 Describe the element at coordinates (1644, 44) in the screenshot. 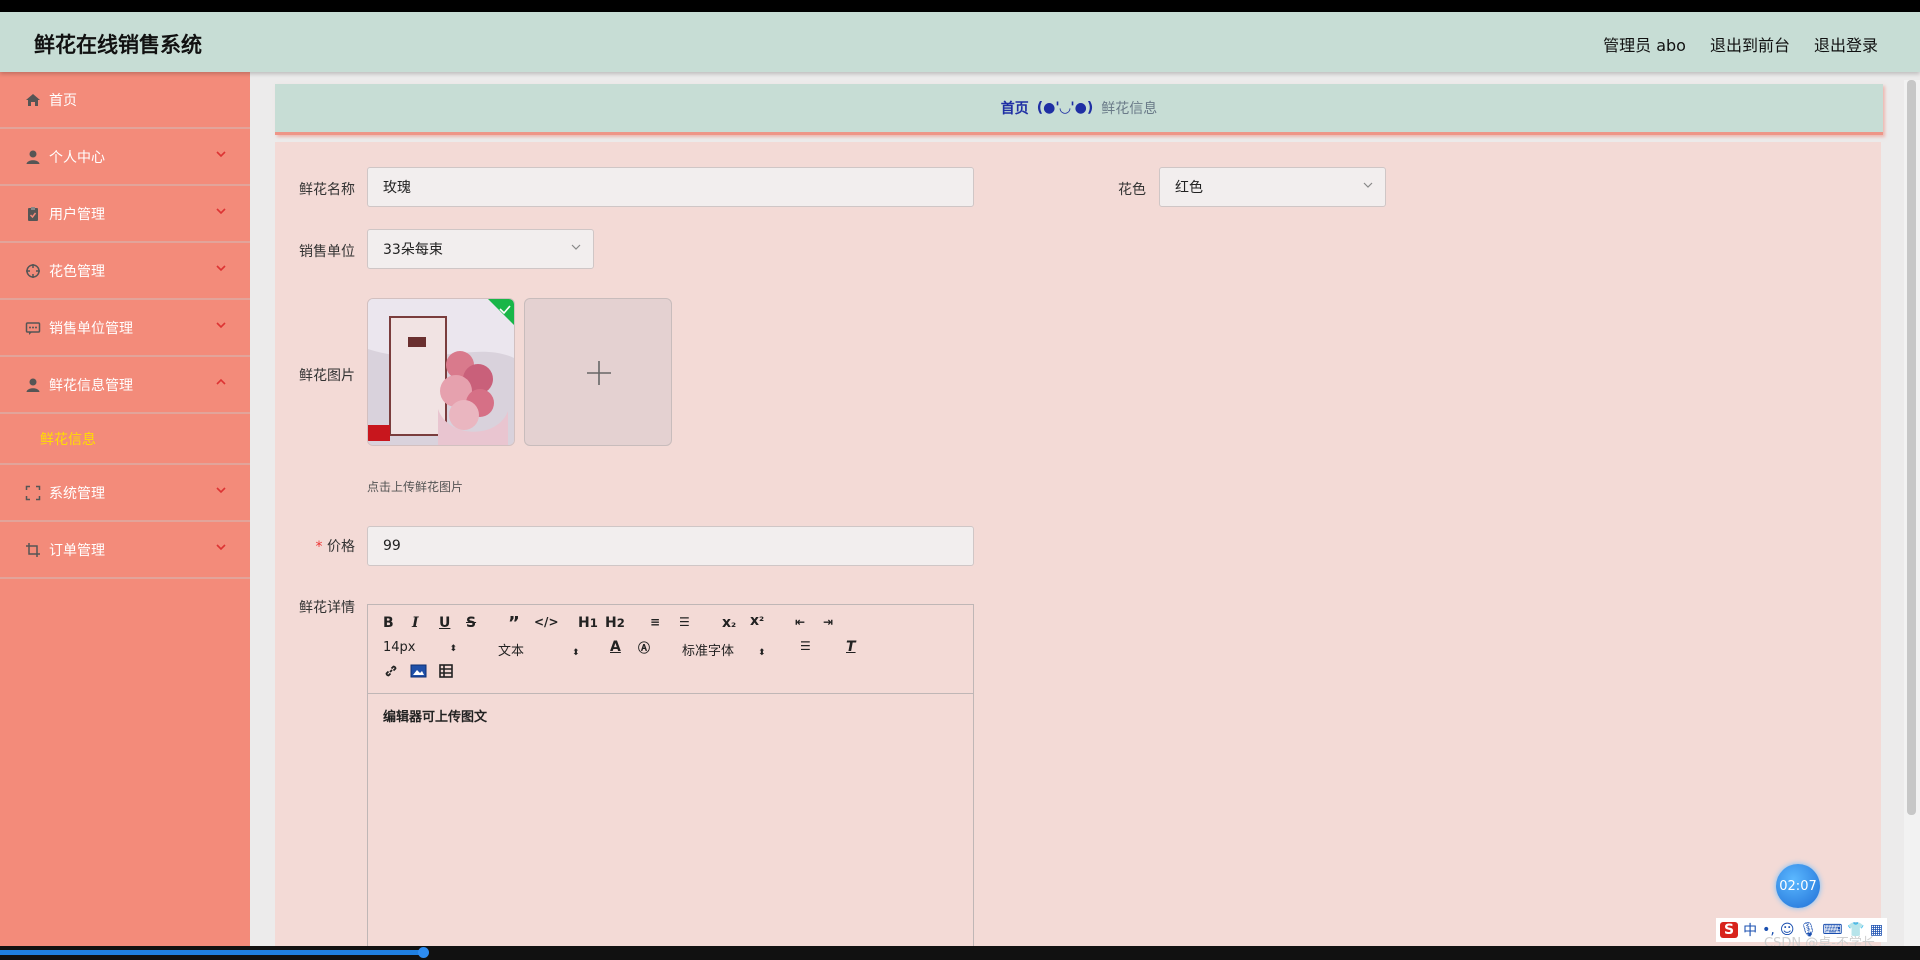

I see `admin-account: 管理员 abo` at that location.